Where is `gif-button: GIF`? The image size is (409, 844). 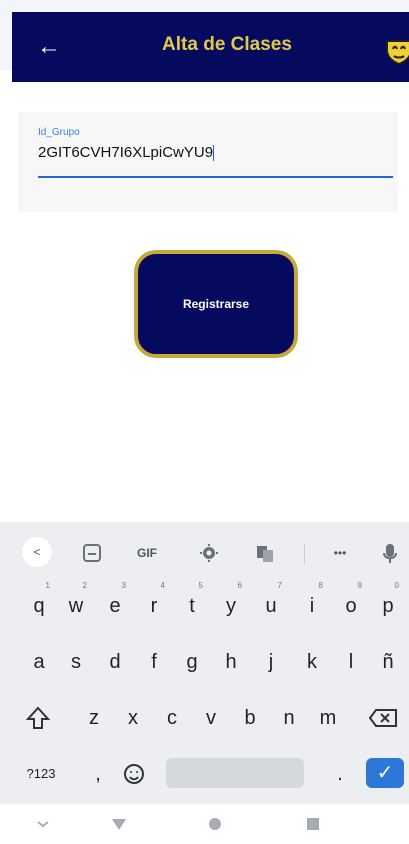
gif-button: GIF is located at coordinates (147, 553).